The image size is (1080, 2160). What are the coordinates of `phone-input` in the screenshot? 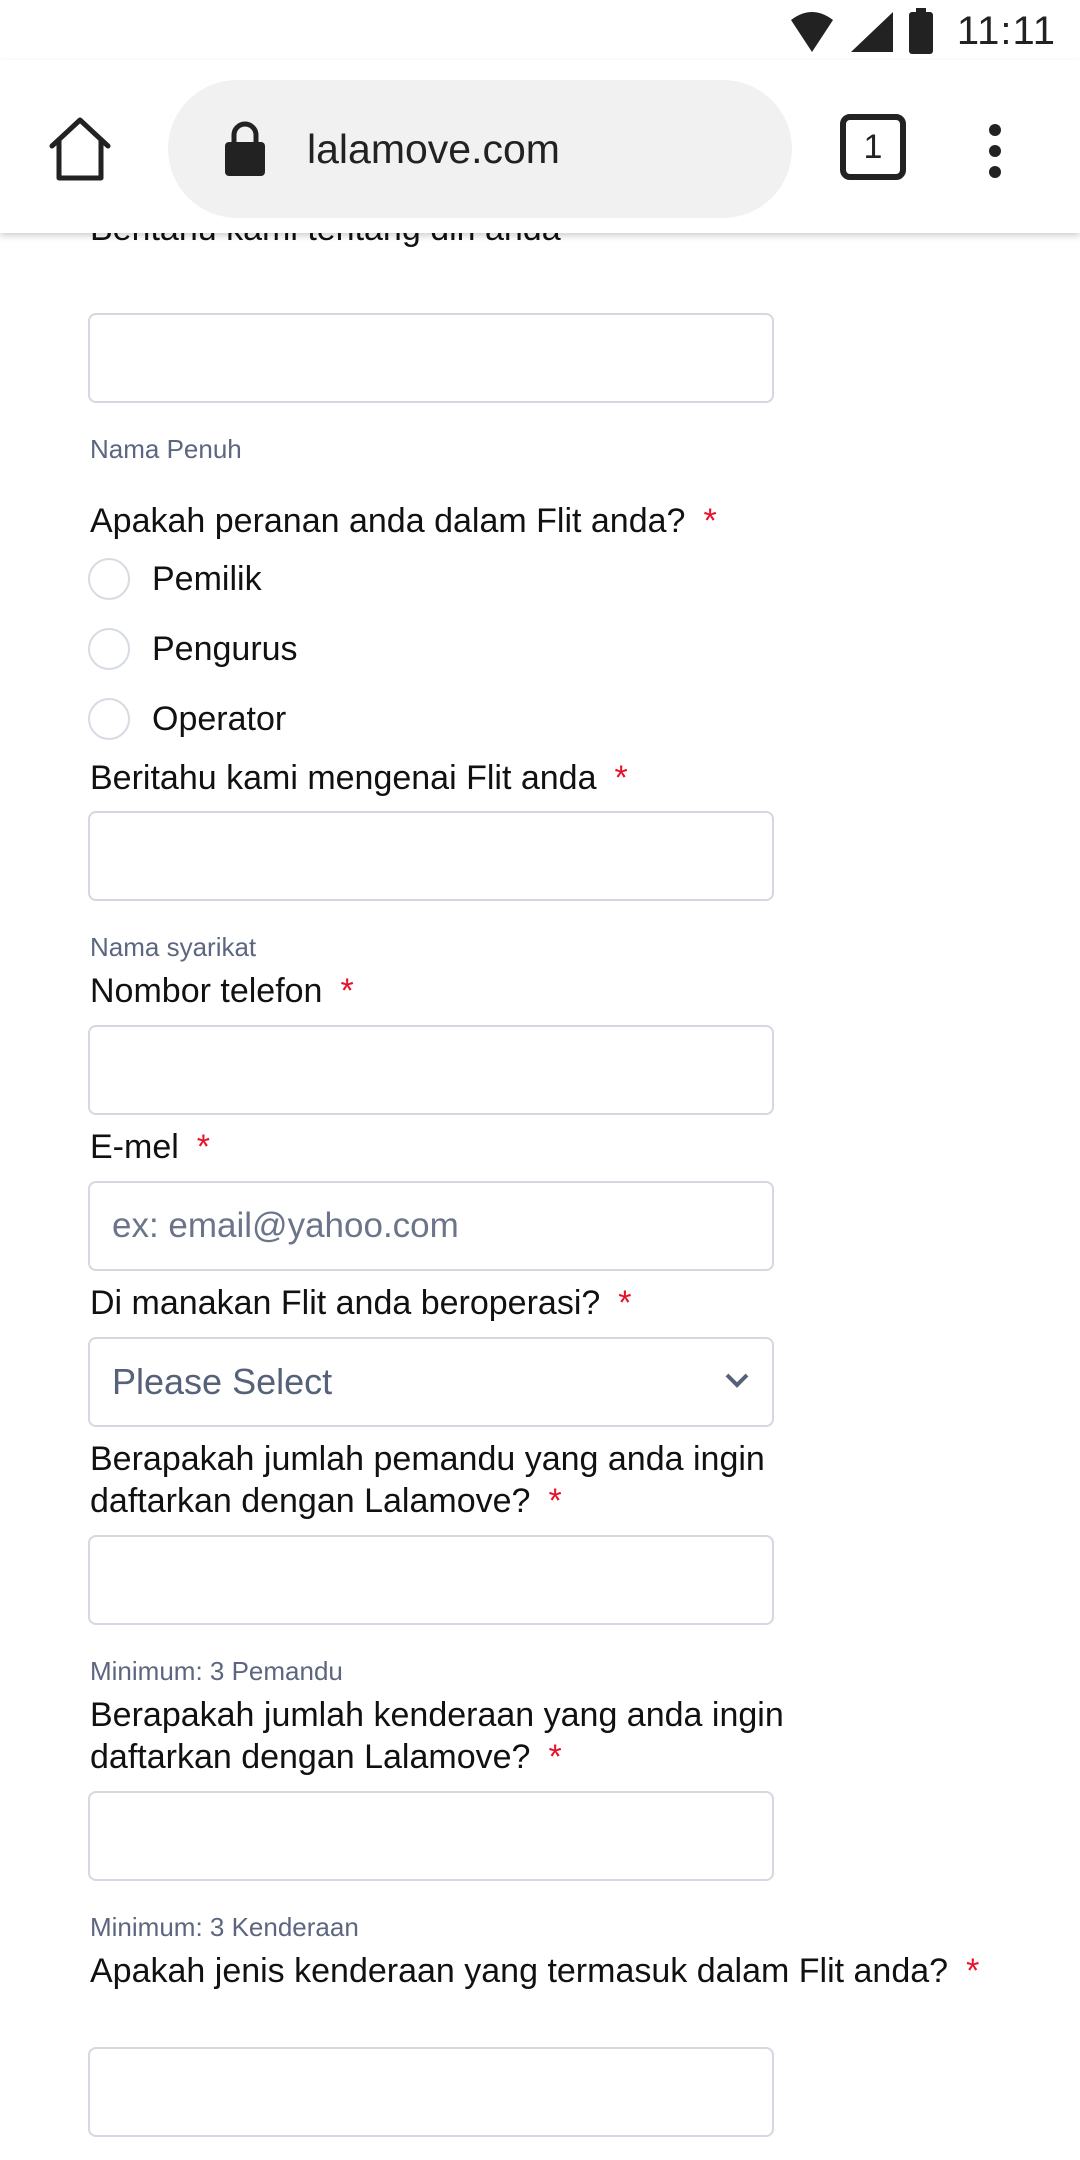 It's located at (431, 1070).